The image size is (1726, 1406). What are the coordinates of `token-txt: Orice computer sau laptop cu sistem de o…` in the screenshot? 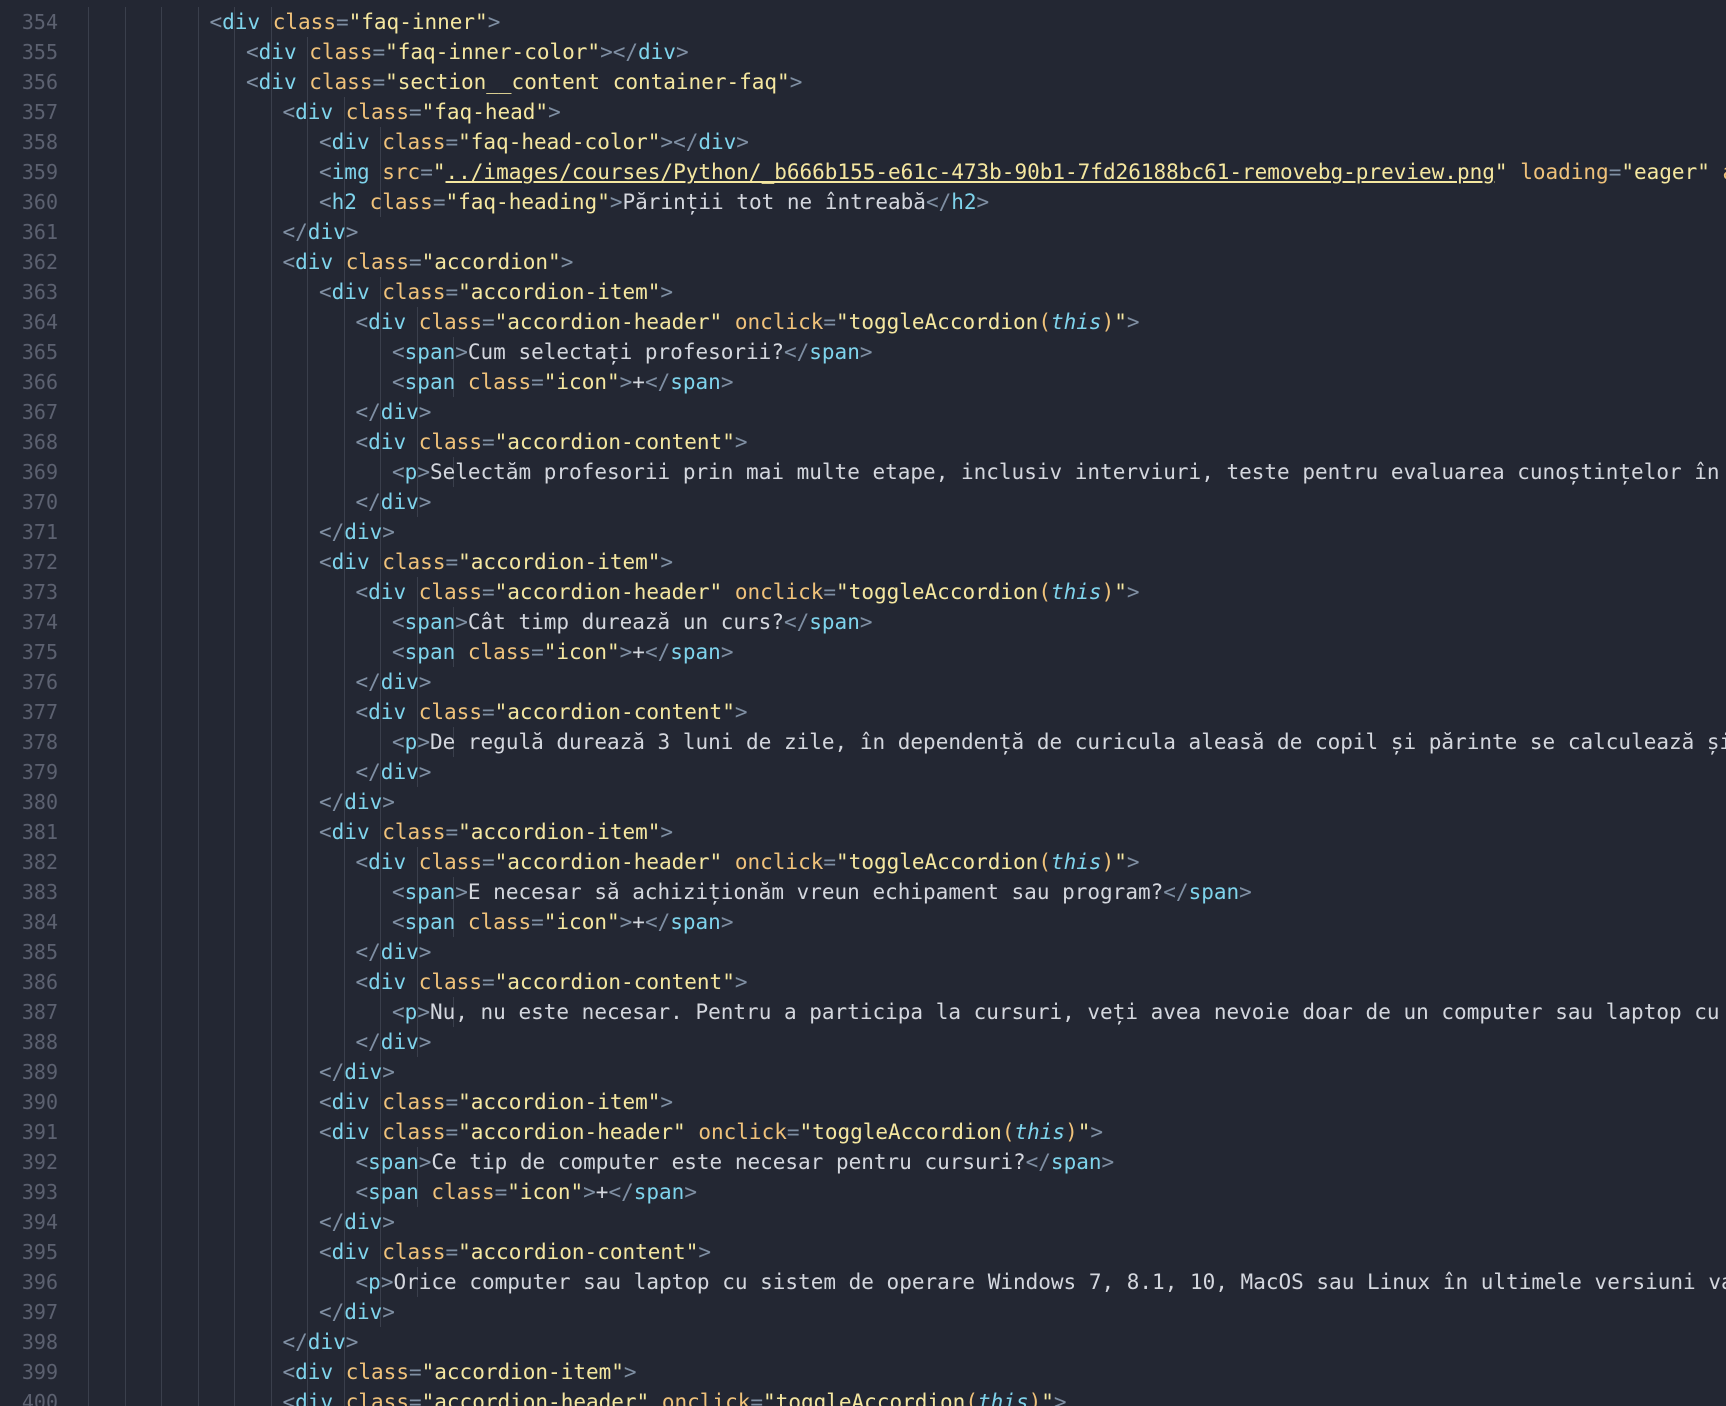 It's located at (1059, 1282).